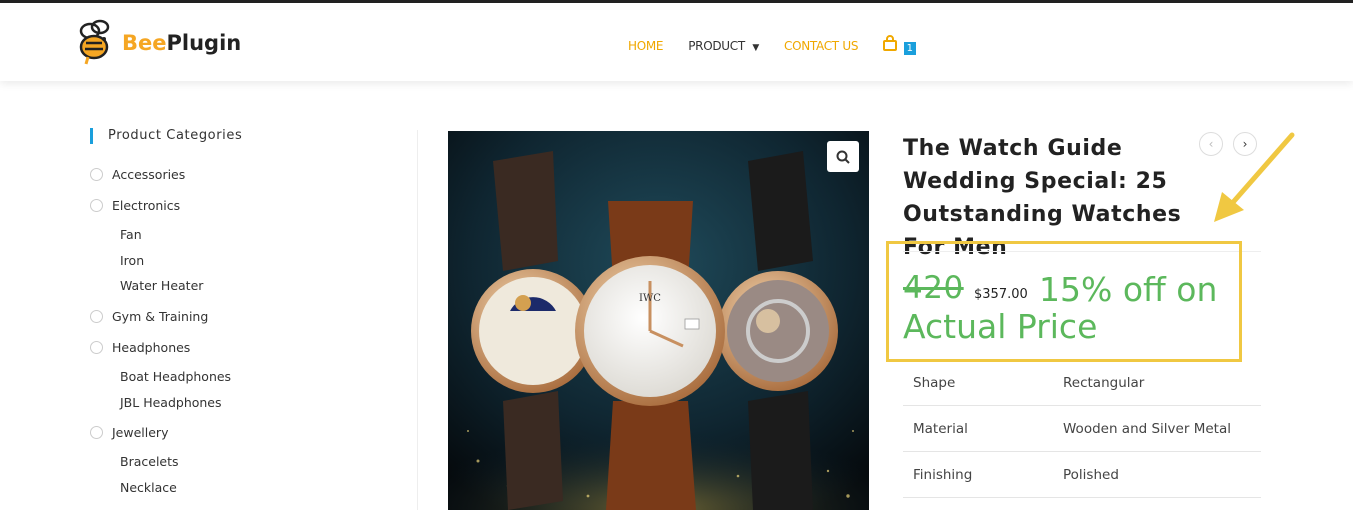 This screenshot has width=1353, height=510. What do you see at coordinates (646, 46) in the screenshot?
I see `nav-home: HOME` at bounding box center [646, 46].